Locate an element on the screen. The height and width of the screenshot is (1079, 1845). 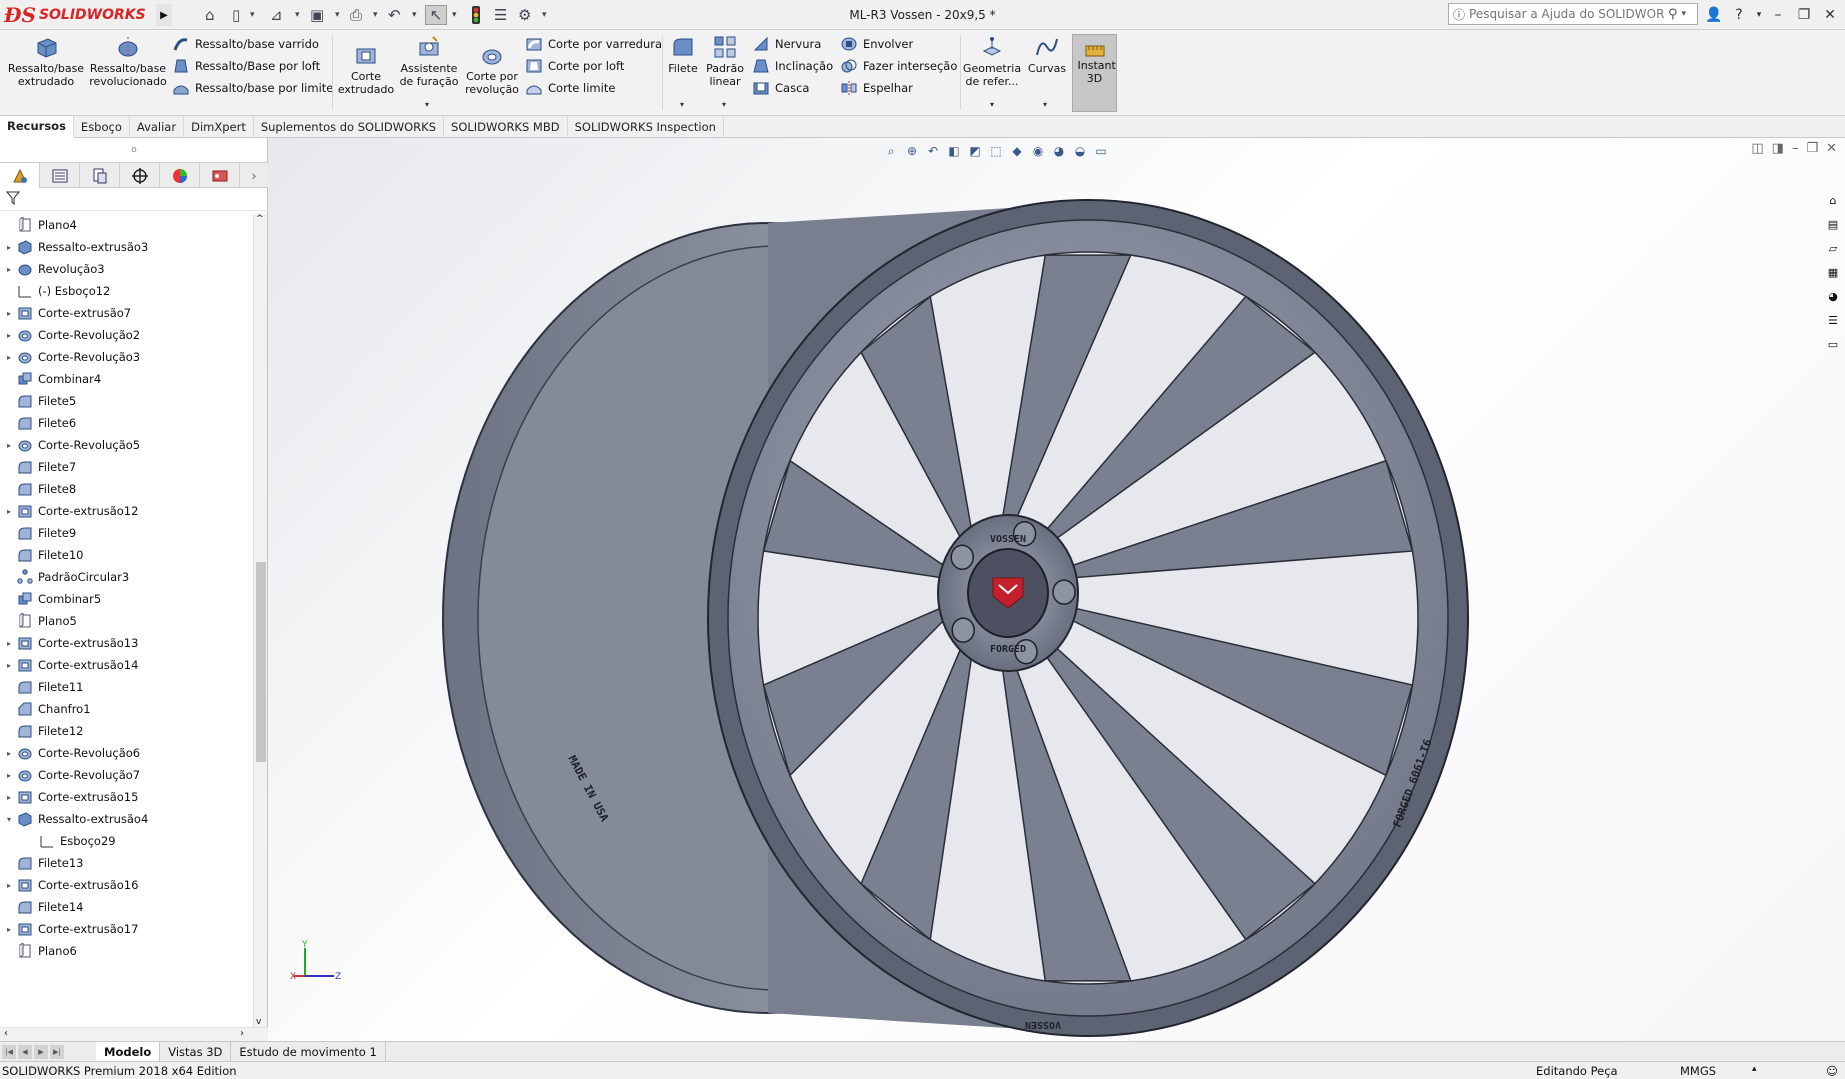
tree-item: Filete10 is located at coordinates (41, 555).